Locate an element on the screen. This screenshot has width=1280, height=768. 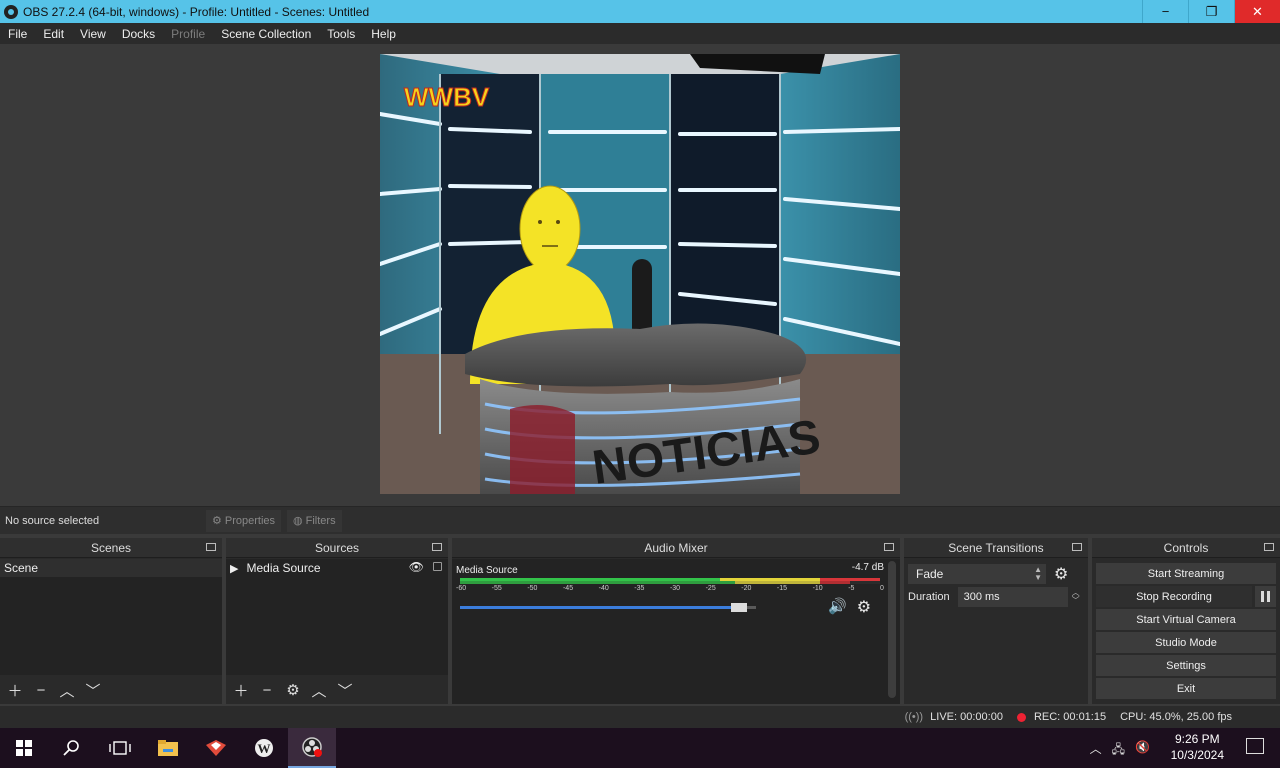
controls-header: Controls is located at coordinates (1186, 548).